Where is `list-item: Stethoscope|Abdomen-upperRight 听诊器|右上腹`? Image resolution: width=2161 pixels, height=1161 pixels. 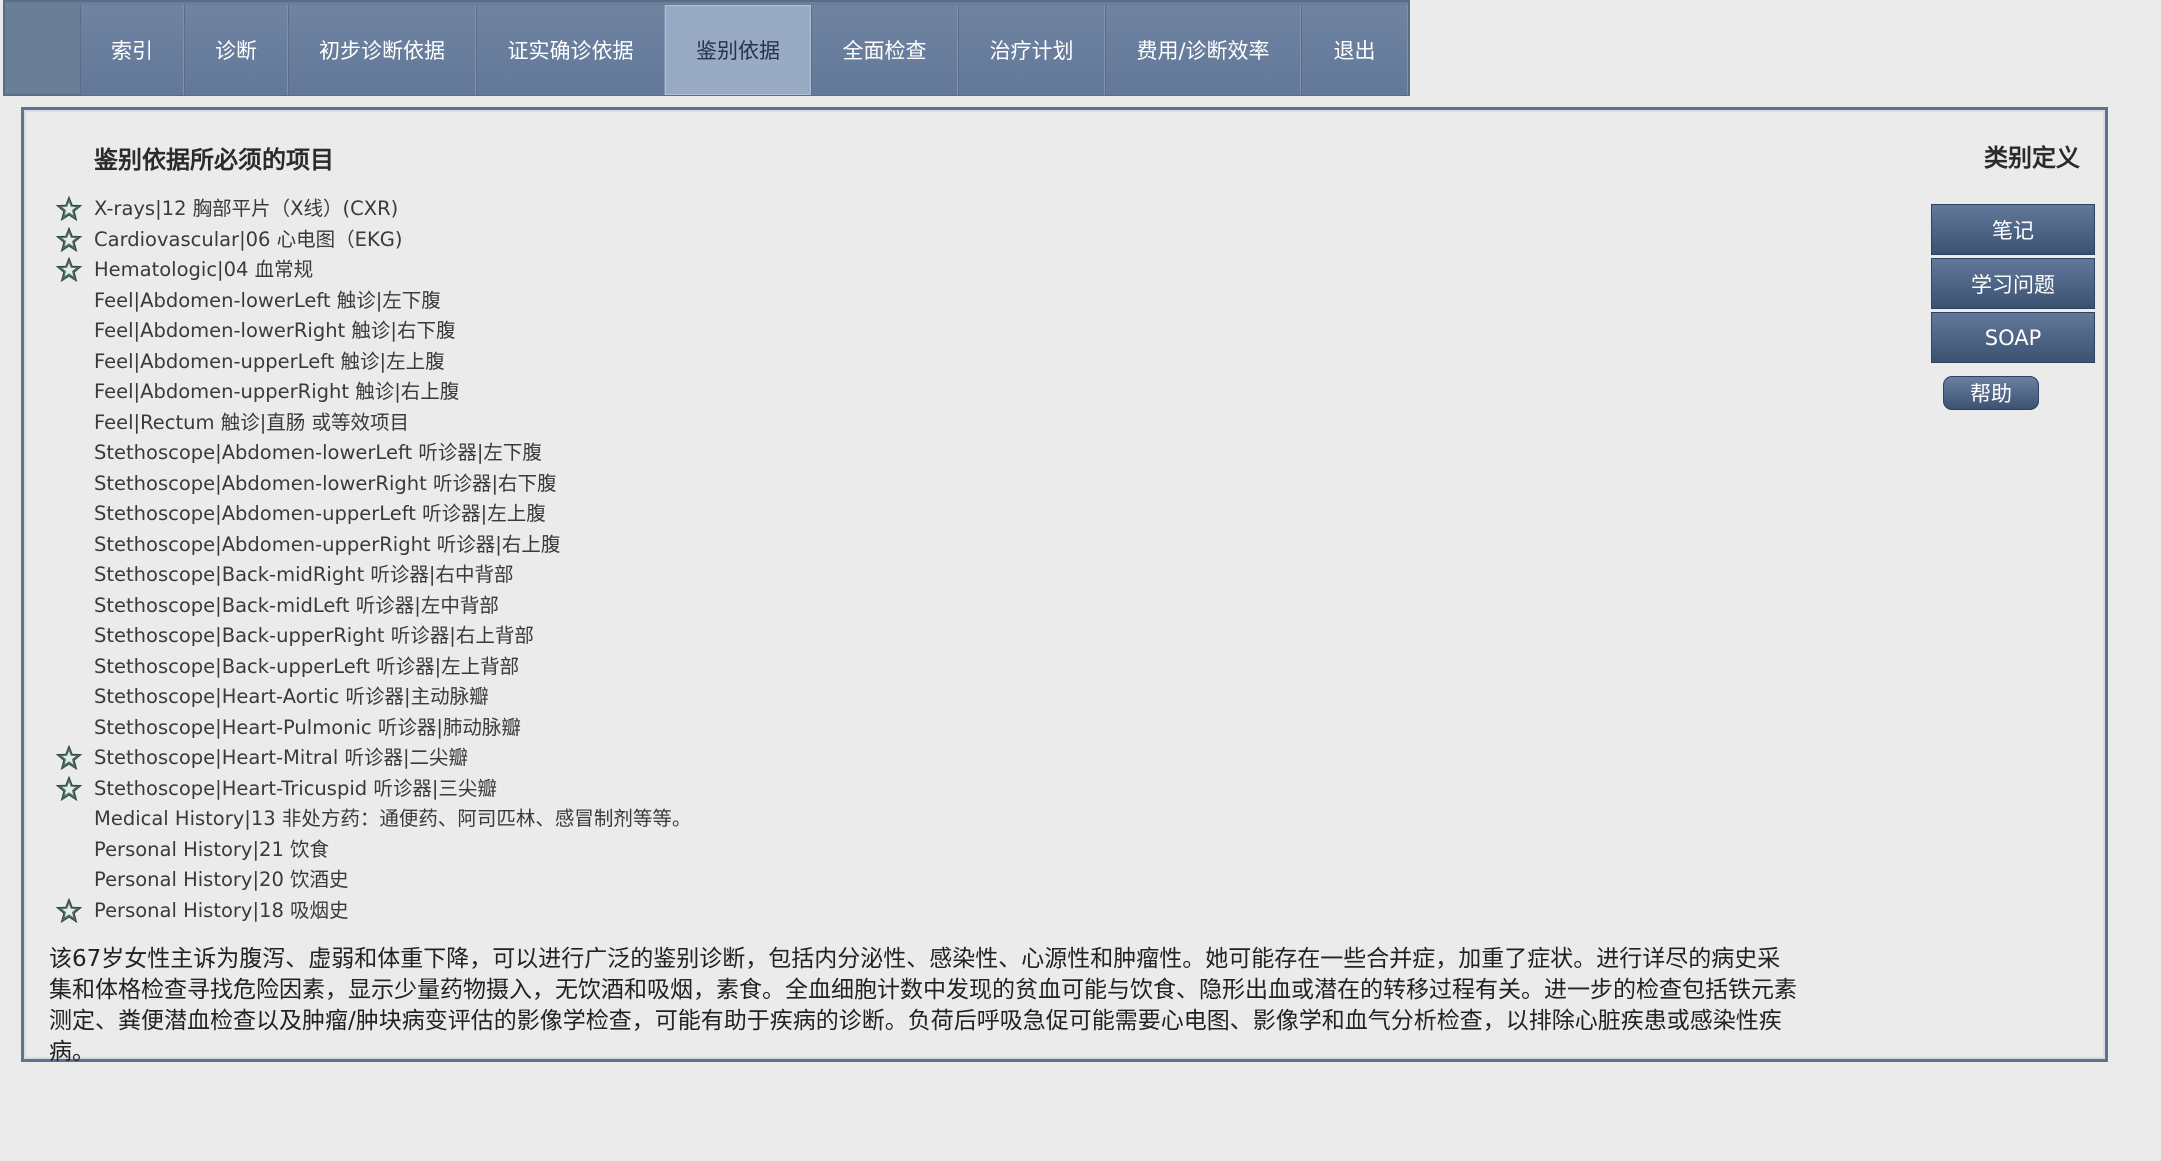
list-item: Stethoscope|Abdomen-upperRight 听诊器|右上腹 is located at coordinates (373, 545).